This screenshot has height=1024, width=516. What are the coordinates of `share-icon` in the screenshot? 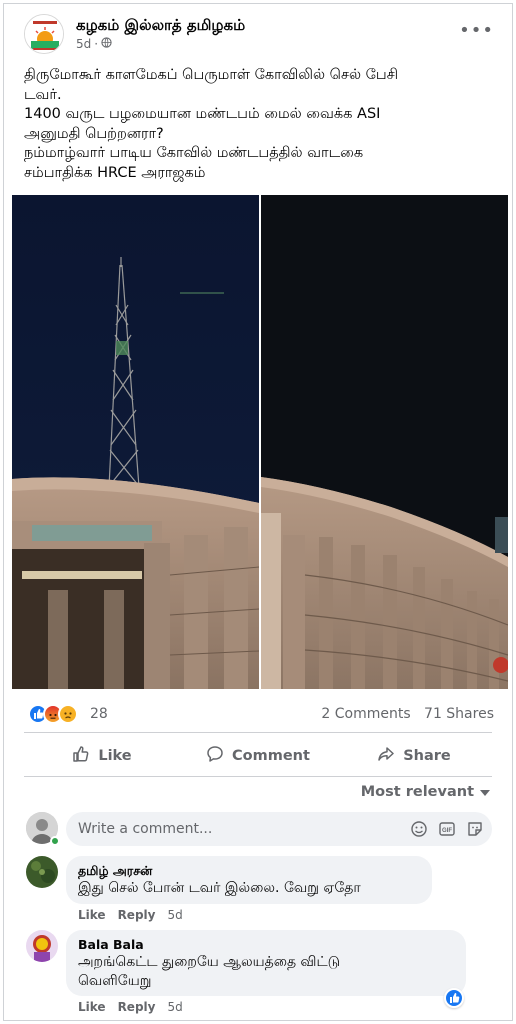 It's located at (386, 756).